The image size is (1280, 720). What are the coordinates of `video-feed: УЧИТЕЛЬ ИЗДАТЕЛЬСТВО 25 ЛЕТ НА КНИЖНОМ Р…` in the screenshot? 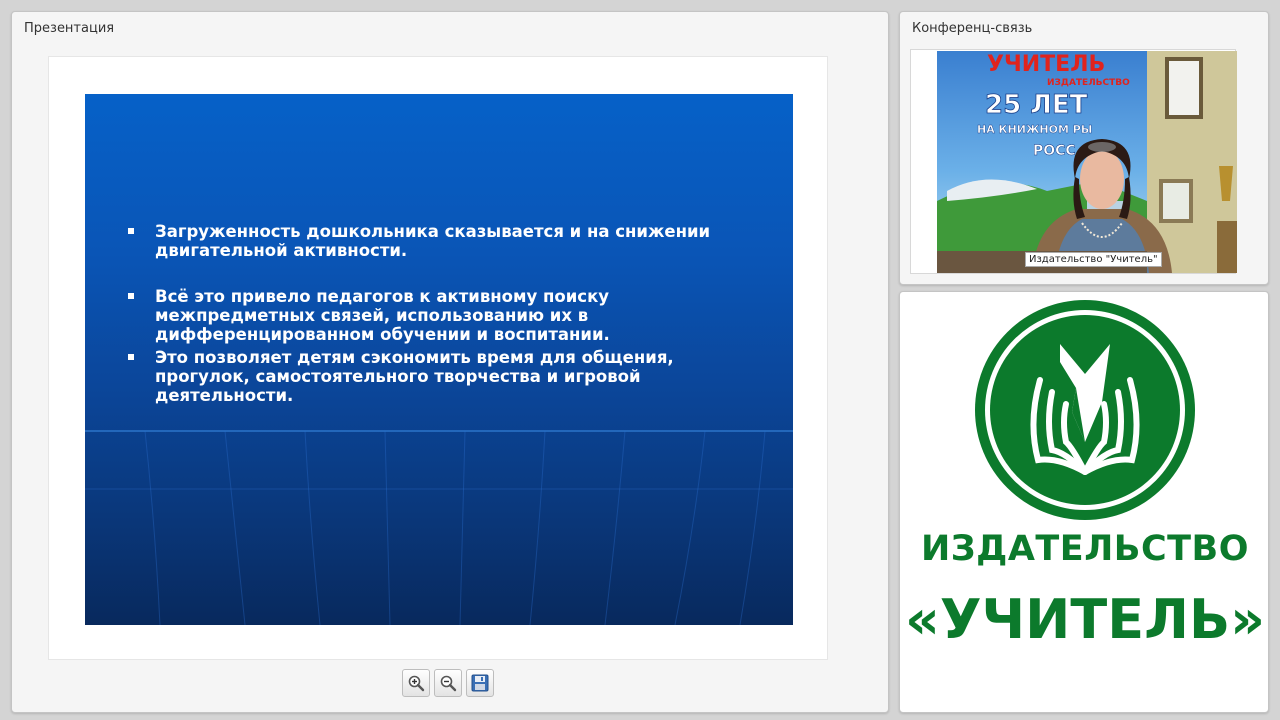 It's located at (1087, 162).